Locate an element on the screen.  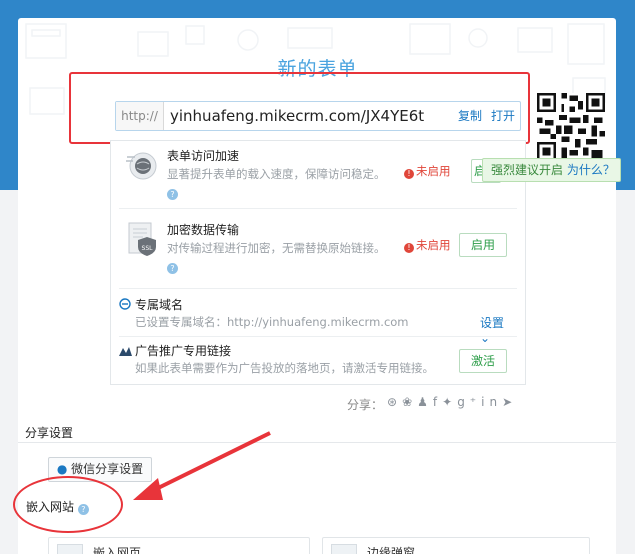
wechat-icon: ❀ is located at coordinates (409, 402).